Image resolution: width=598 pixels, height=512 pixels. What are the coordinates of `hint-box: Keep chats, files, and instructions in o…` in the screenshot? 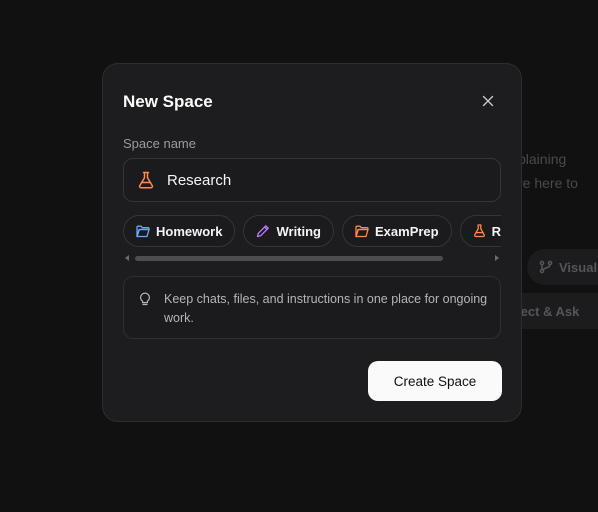 It's located at (312, 307).